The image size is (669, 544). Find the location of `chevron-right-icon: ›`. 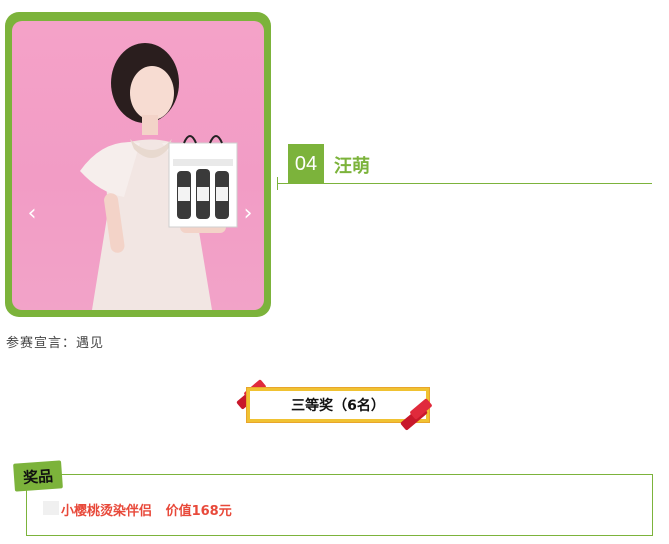

chevron-right-icon: › is located at coordinates (248, 213).